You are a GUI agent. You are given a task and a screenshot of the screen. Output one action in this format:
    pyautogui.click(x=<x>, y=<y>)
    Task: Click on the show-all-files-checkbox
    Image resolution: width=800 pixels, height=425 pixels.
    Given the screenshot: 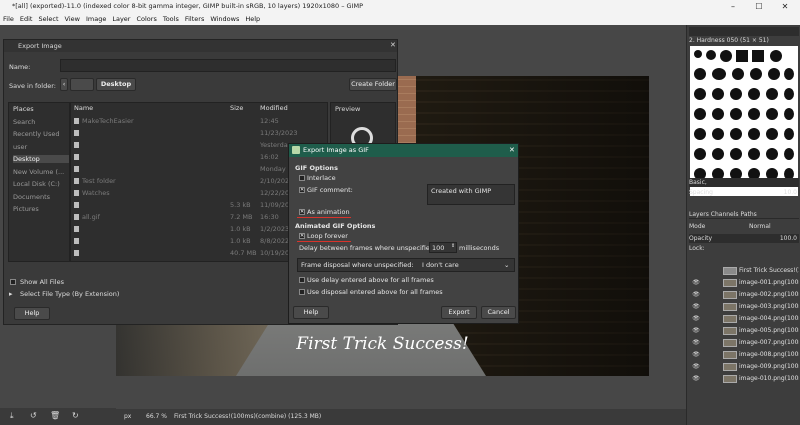 What is the action you would take?
    pyautogui.click(x=13, y=282)
    